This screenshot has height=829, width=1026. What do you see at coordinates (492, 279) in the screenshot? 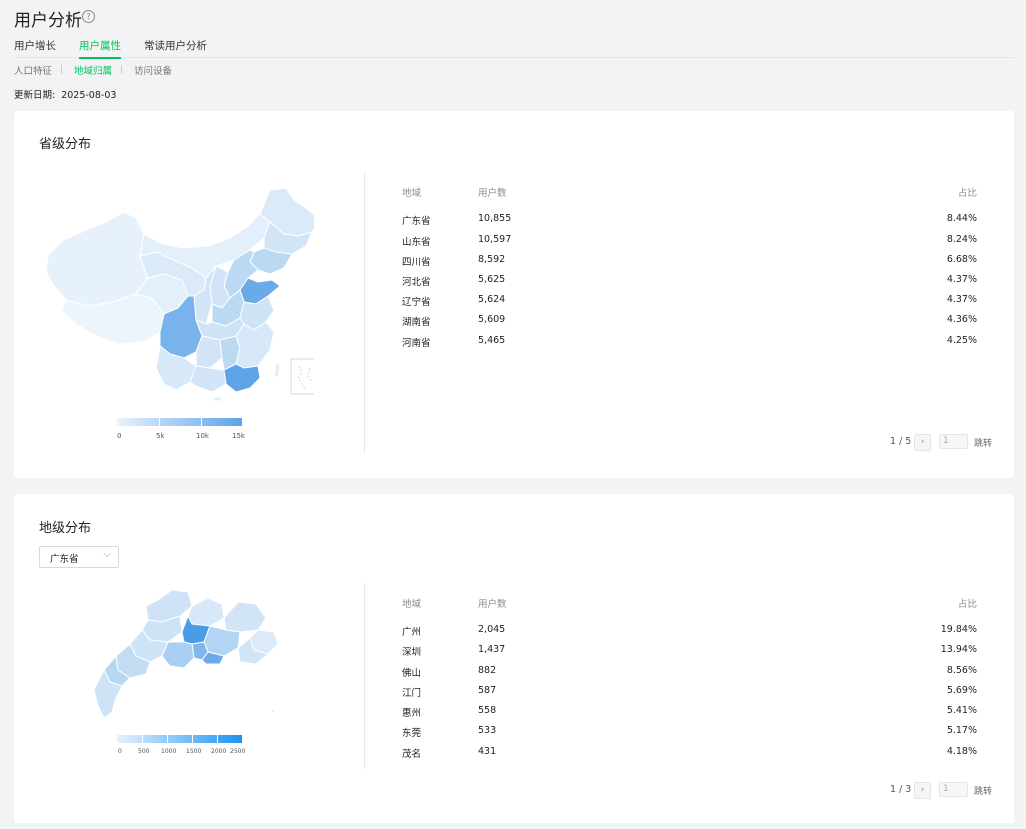
I see `row-users: 5,625` at bounding box center [492, 279].